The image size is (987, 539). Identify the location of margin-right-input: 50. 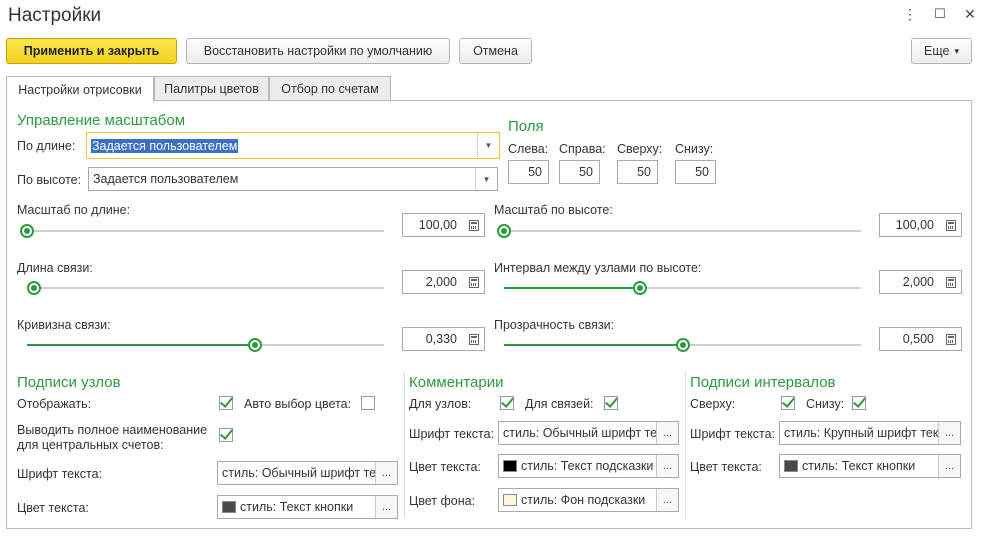
(579, 172).